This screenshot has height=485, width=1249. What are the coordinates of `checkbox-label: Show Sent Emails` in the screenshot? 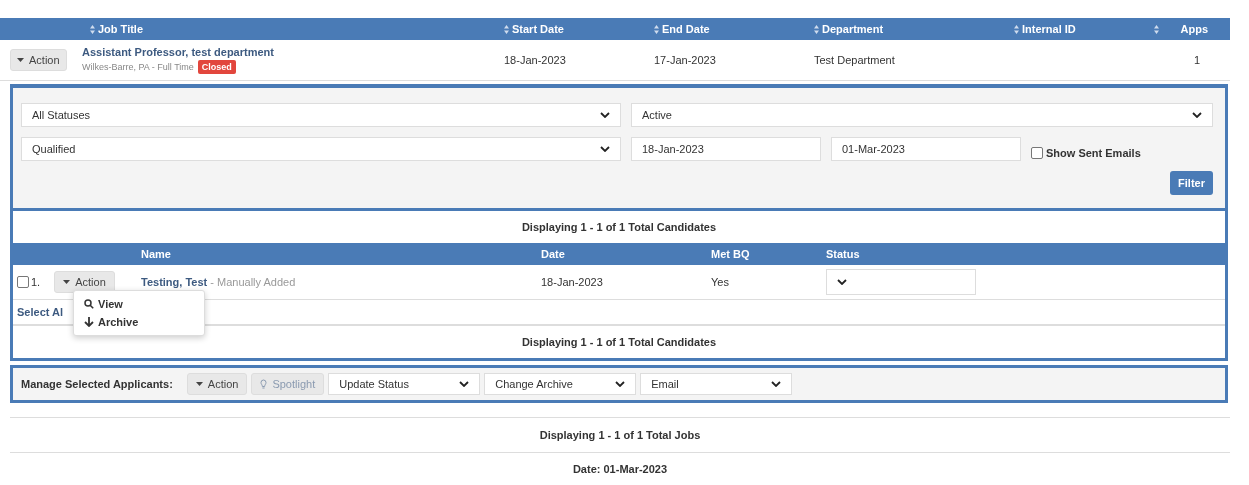 It's located at (1093, 153).